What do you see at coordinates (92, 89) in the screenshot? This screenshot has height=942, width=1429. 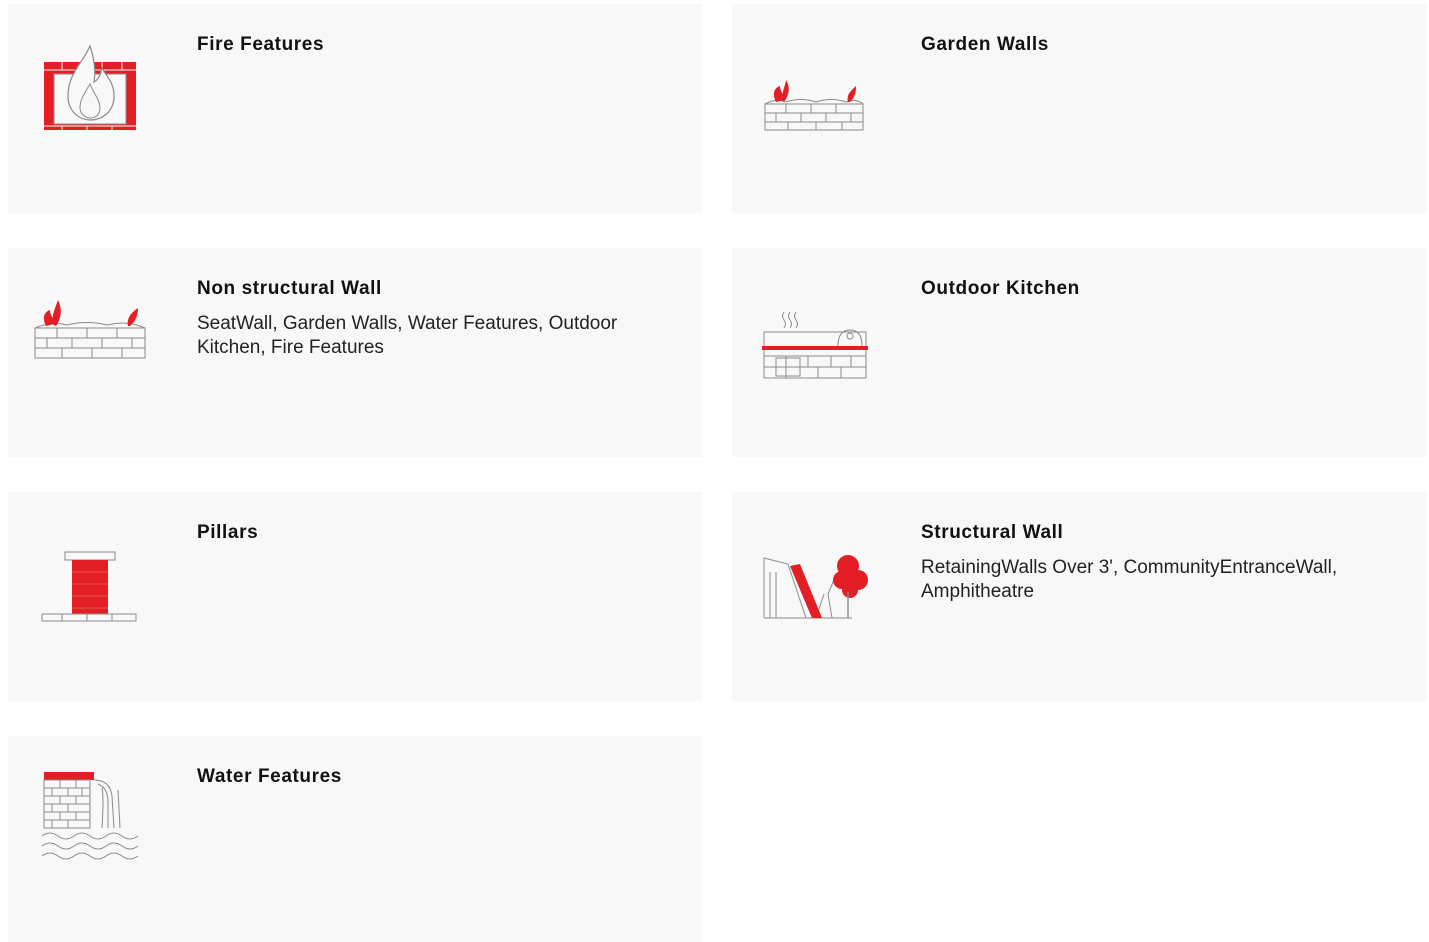 I see `fire-pit-icon` at bounding box center [92, 89].